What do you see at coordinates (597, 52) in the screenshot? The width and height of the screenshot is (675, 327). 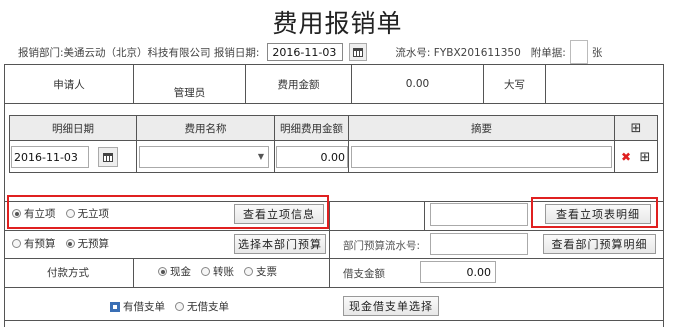 I see `attachments-unit: 张` at bounding box center [597, 52].